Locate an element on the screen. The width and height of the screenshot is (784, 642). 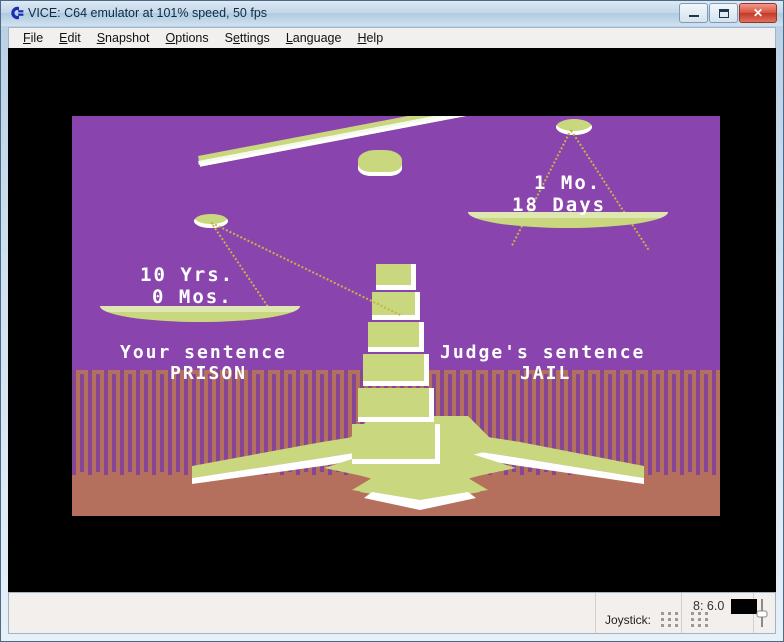
status-bar: Joystick: 8: 6.0 is located at coordinates (392, 613).